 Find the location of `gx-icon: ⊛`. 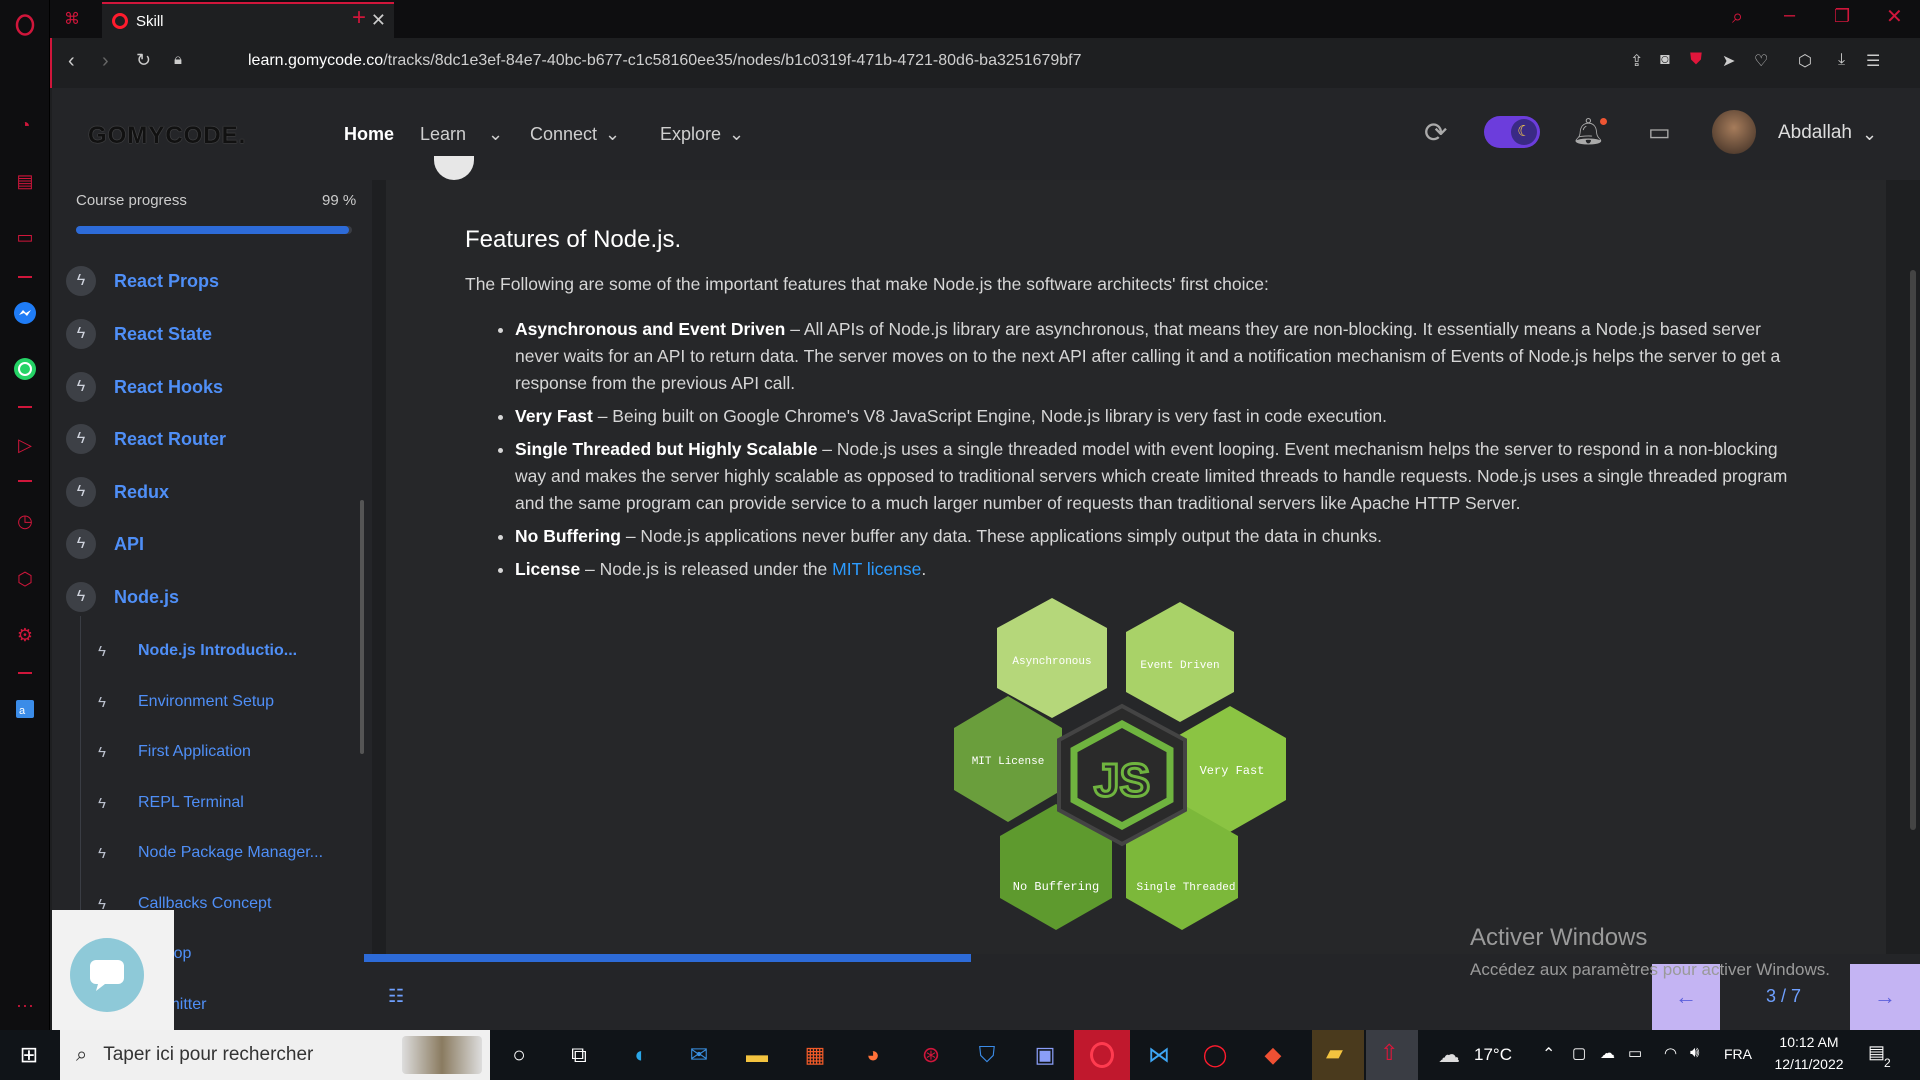

gx-icon: ⊛ is located at coordinates (931, 1055).